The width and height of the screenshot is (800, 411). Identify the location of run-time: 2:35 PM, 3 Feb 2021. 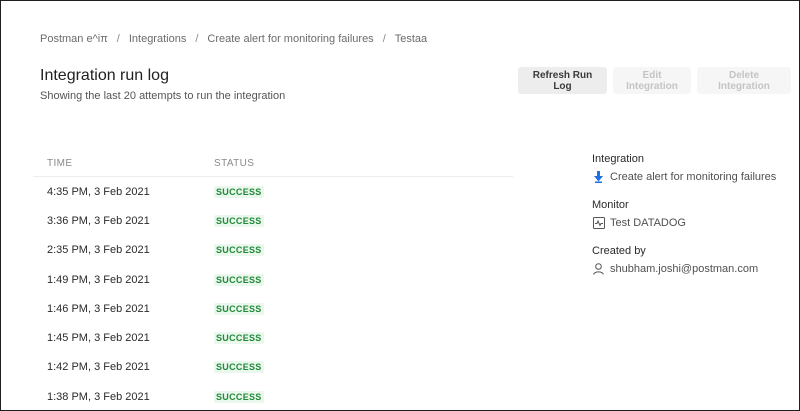
(98, 250).